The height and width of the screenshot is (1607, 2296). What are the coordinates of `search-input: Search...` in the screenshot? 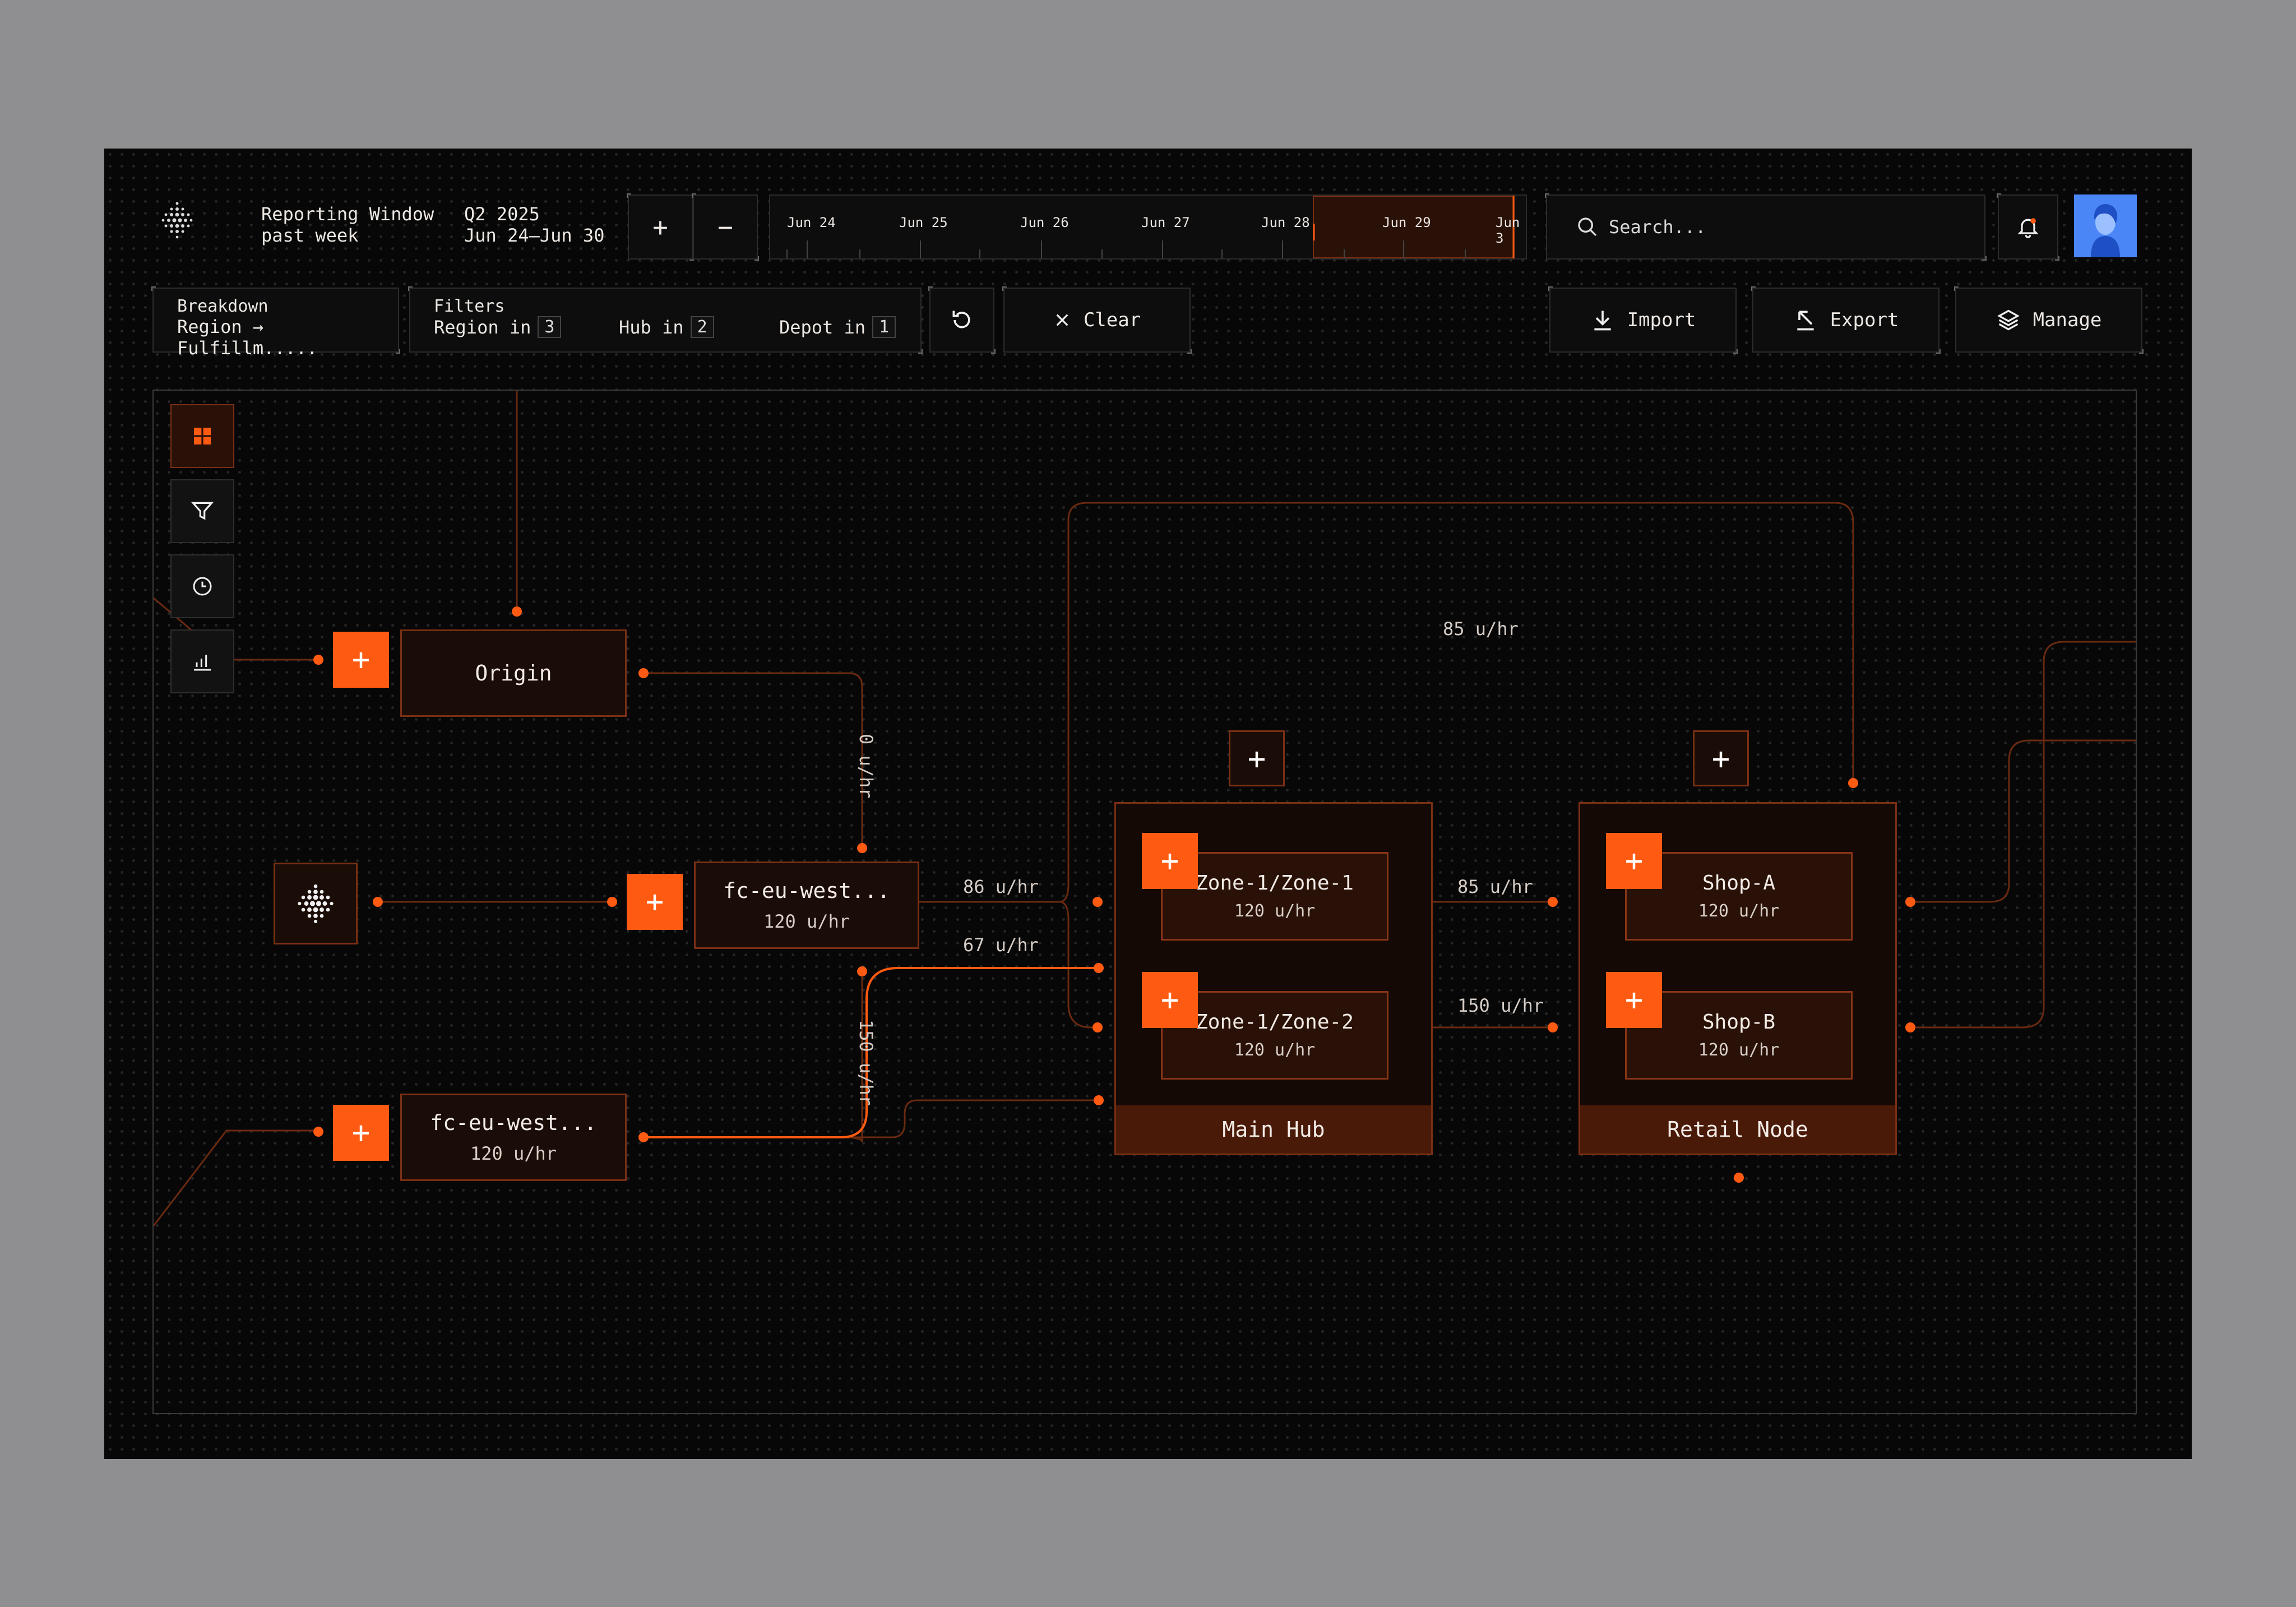 It's located at (1657, 227).